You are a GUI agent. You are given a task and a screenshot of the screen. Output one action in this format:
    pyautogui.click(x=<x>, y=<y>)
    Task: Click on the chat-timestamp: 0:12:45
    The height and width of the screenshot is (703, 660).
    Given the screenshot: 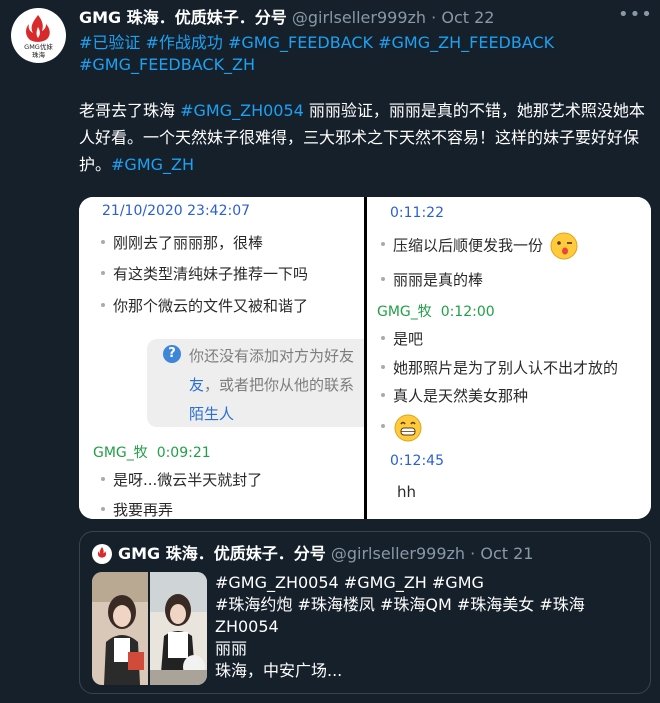 What is the action you would take?
    pyautogui.click(x=417, y=461)
    